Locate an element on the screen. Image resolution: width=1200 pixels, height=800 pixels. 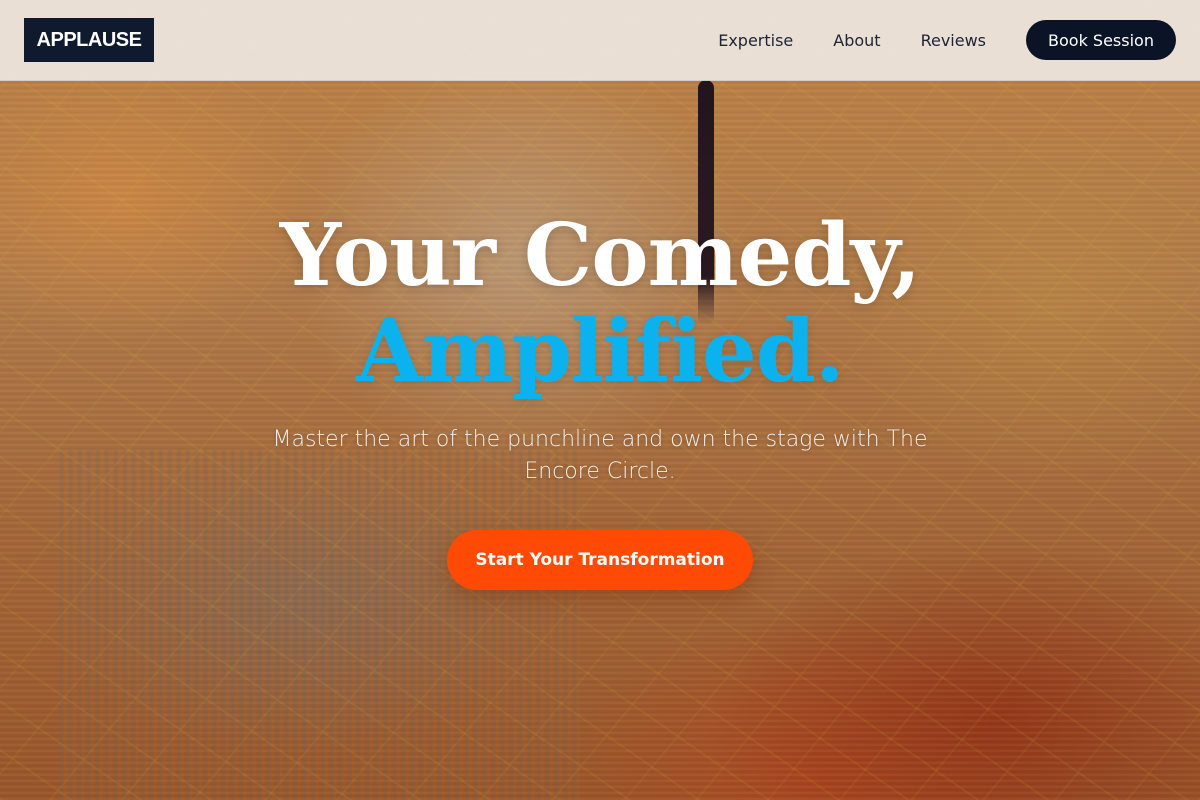
brand-logo: APPLAUSE is located at coordinates (89, 40).